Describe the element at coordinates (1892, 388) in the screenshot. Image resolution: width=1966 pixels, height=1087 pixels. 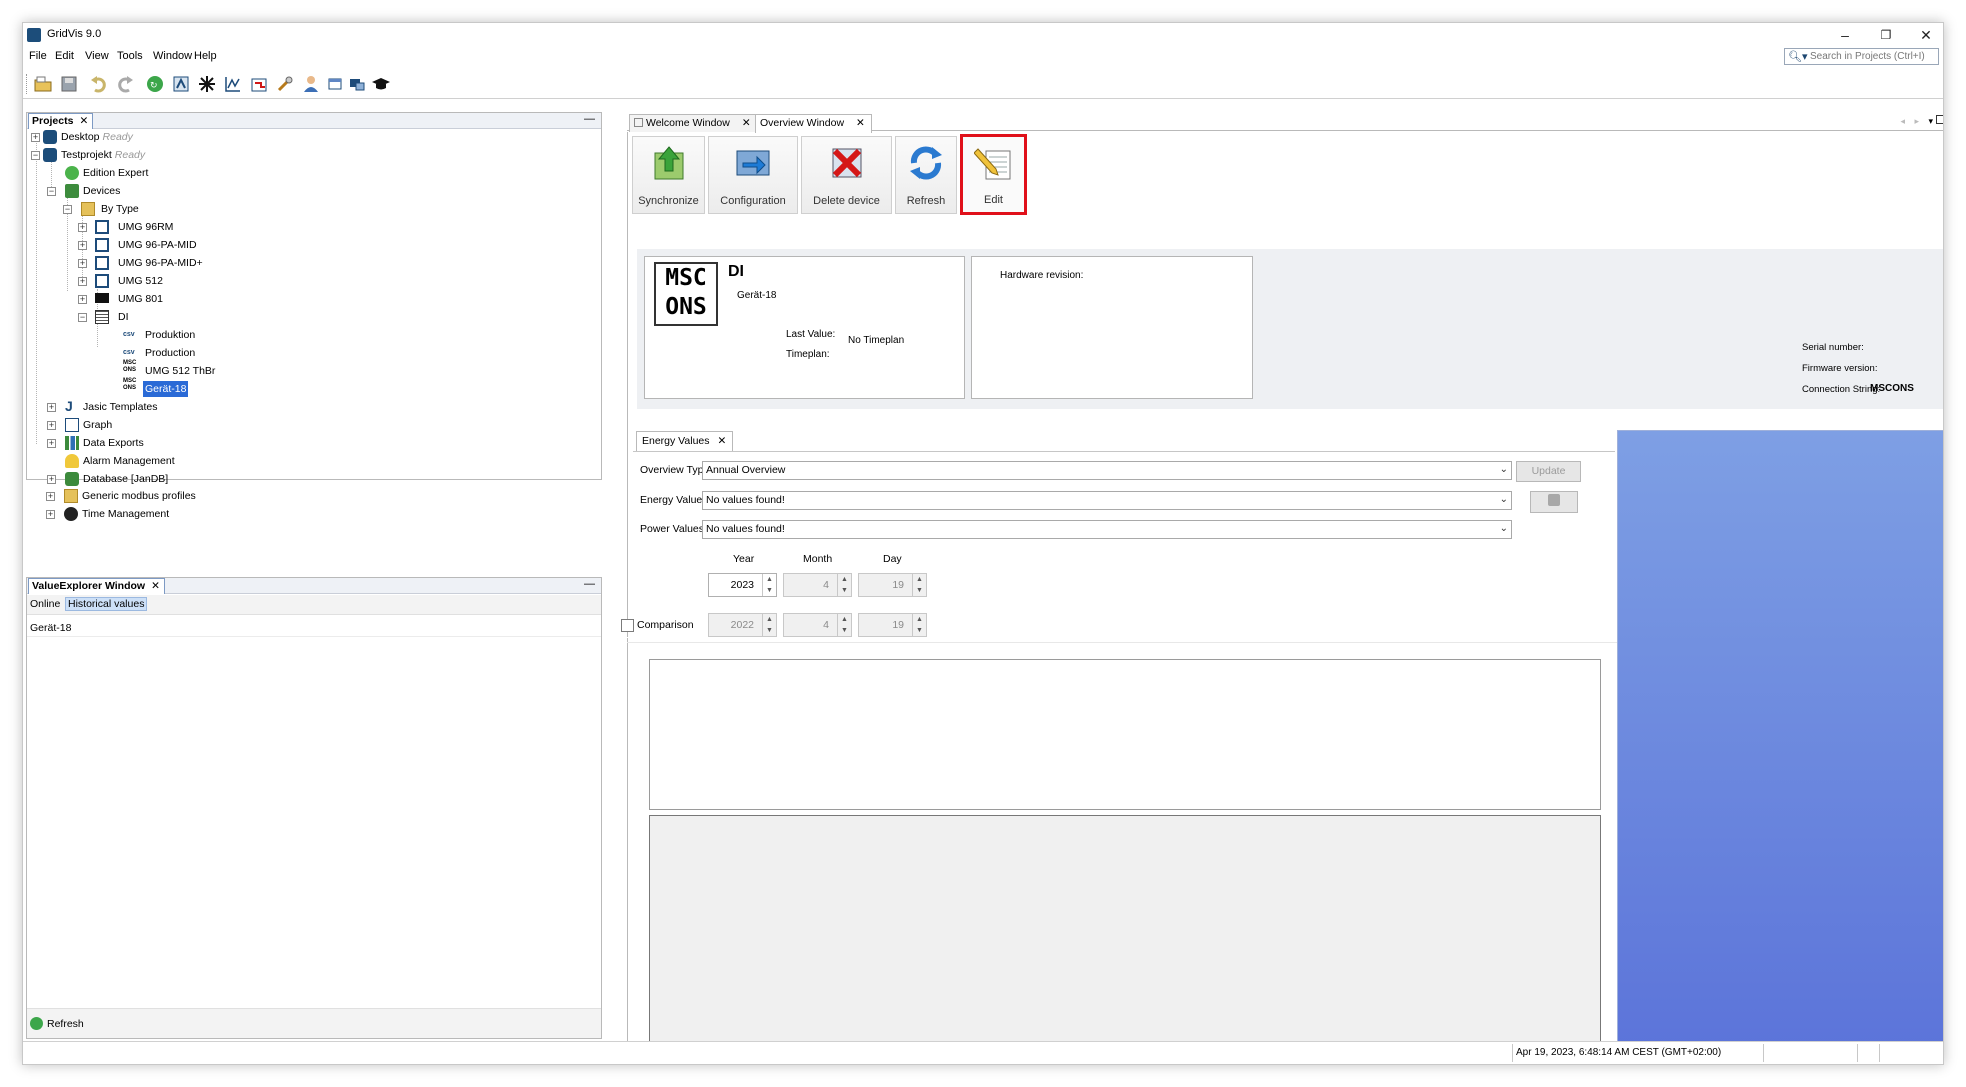
I see `connection-string-value: MSCONS` at that location.